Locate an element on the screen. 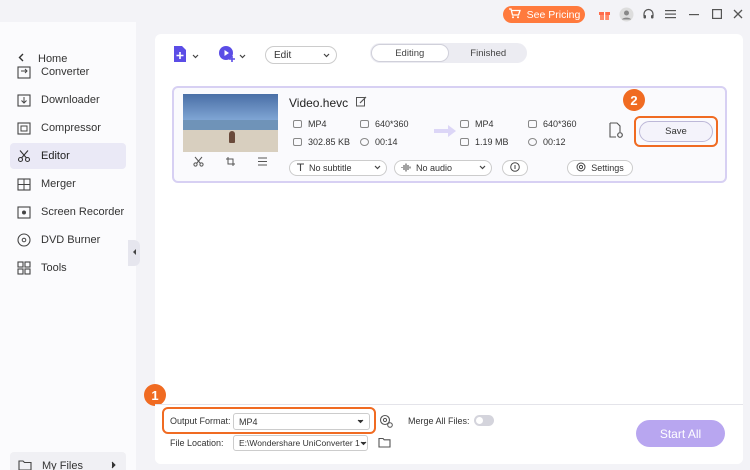 The image size is (750, 470). sidebar-item-screen-recorder: Screen Recorder is located at coordinates (68, 212).